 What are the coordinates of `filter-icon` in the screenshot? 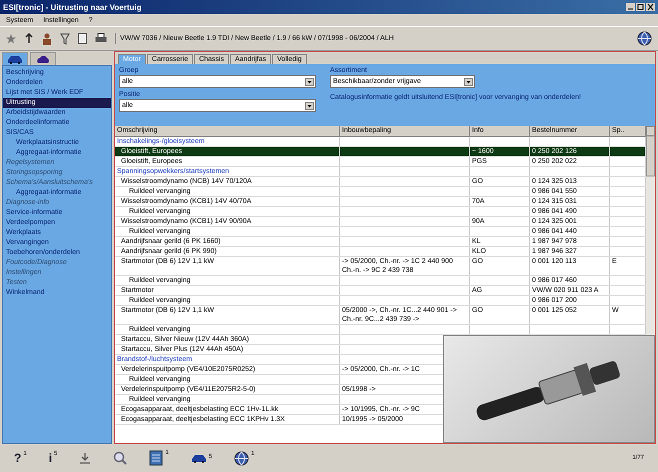 It's located at (65, 38).